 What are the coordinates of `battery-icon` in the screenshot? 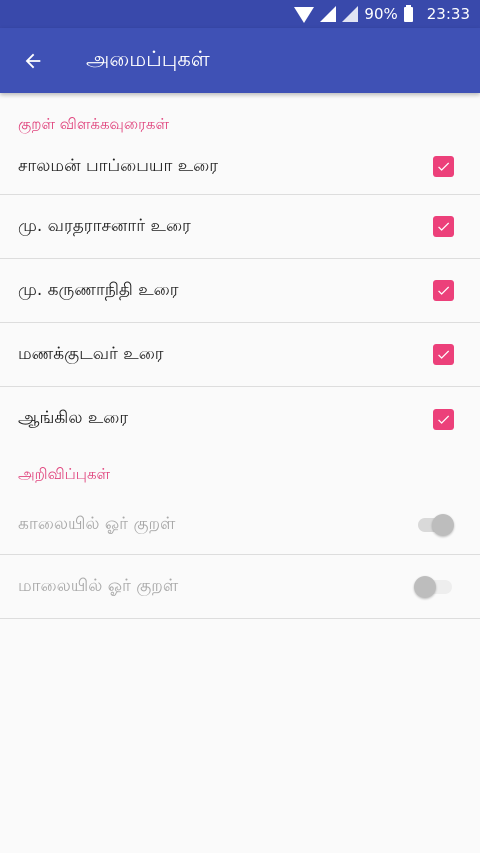 It's located at (408, 13).